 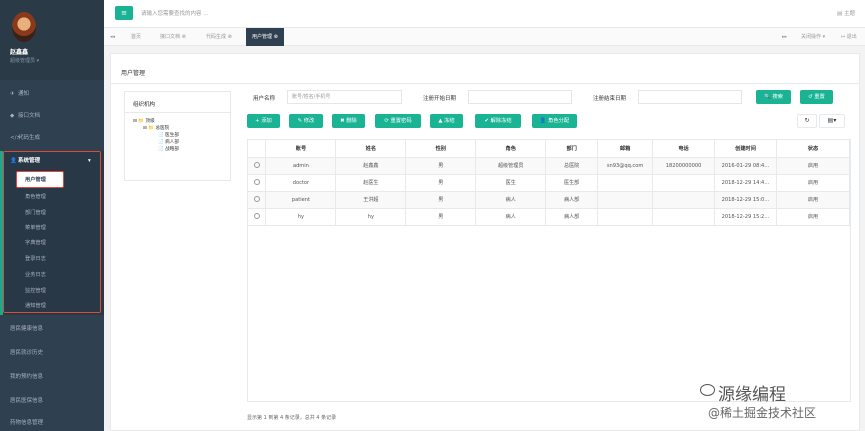 I want to click on search-button: 🔍 搜索, so click(x=773, y=97).